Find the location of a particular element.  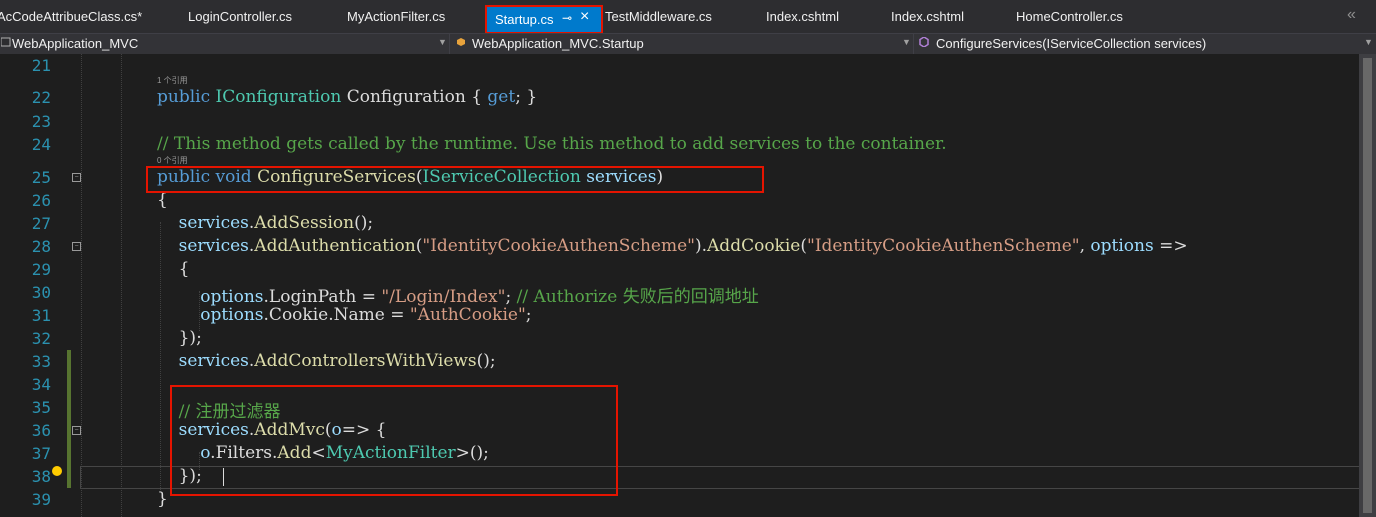

line-number: 35 is located at coordinates (41, 407).